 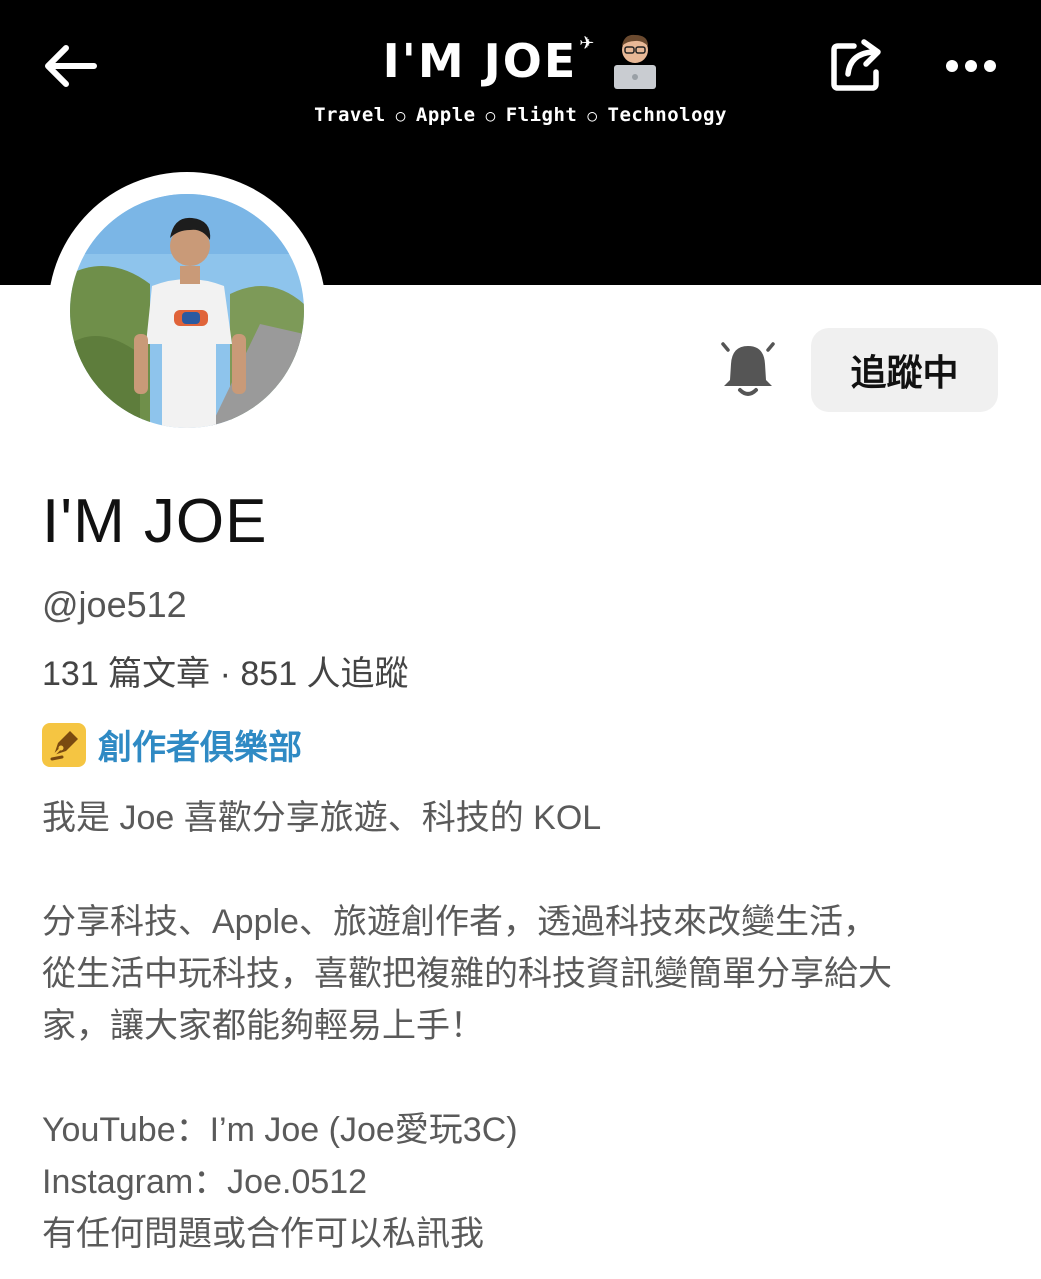 I want to click on bio-line: 分享科技、Apple、旅遊創作者，透過科技來改變生活，, so click(x=459, y=922).